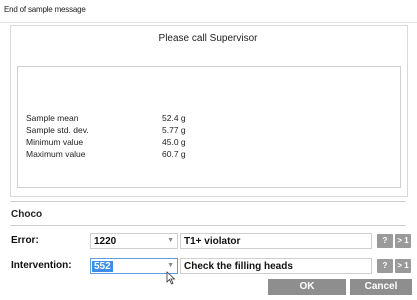 The image size is (417, 300). I want to click on error-help-button: ?, so click(385, 241).